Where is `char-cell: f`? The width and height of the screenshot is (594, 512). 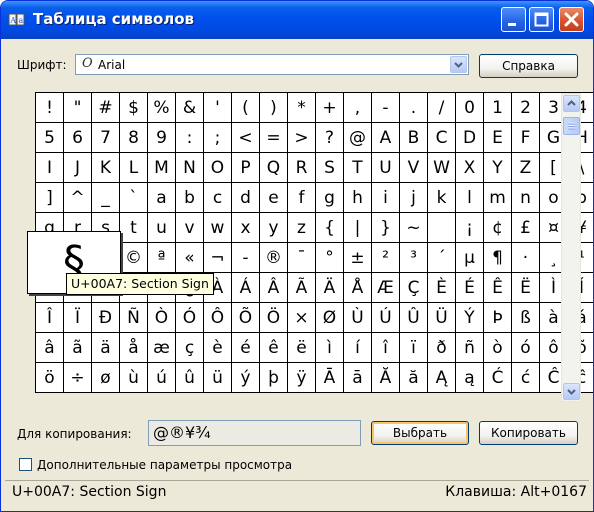
char-cell: f is located at coordinates (301, 197).